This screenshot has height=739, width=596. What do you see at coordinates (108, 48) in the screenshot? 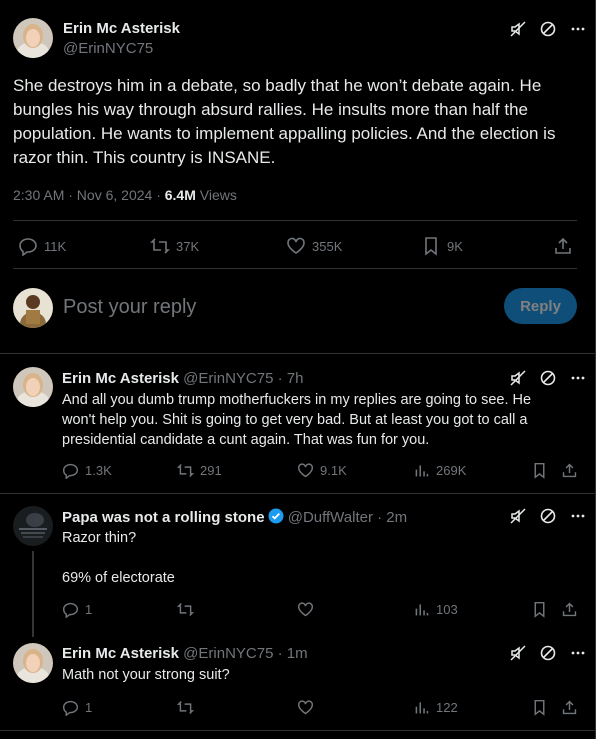
I see `author-handle: @ErinNYC75` at bounding box center [108, 48].